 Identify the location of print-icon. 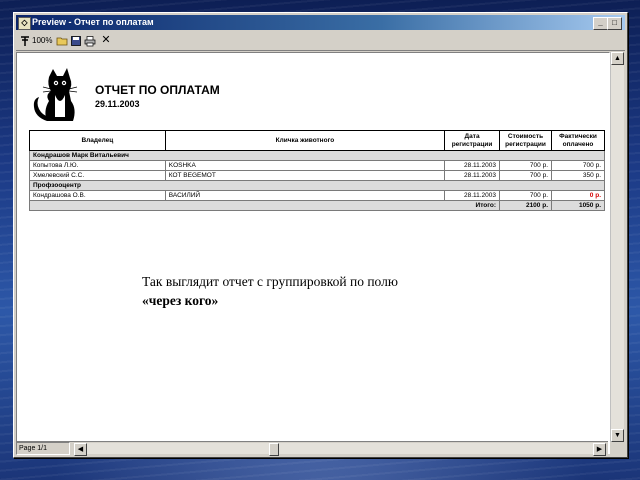
(90, 41).